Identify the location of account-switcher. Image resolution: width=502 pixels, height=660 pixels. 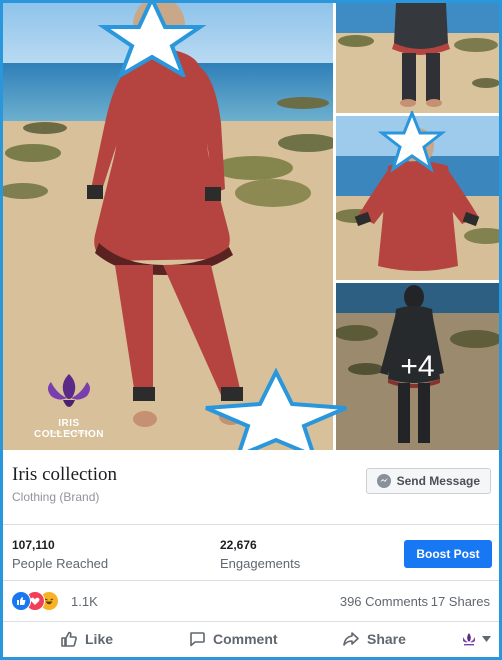
(476, 639).